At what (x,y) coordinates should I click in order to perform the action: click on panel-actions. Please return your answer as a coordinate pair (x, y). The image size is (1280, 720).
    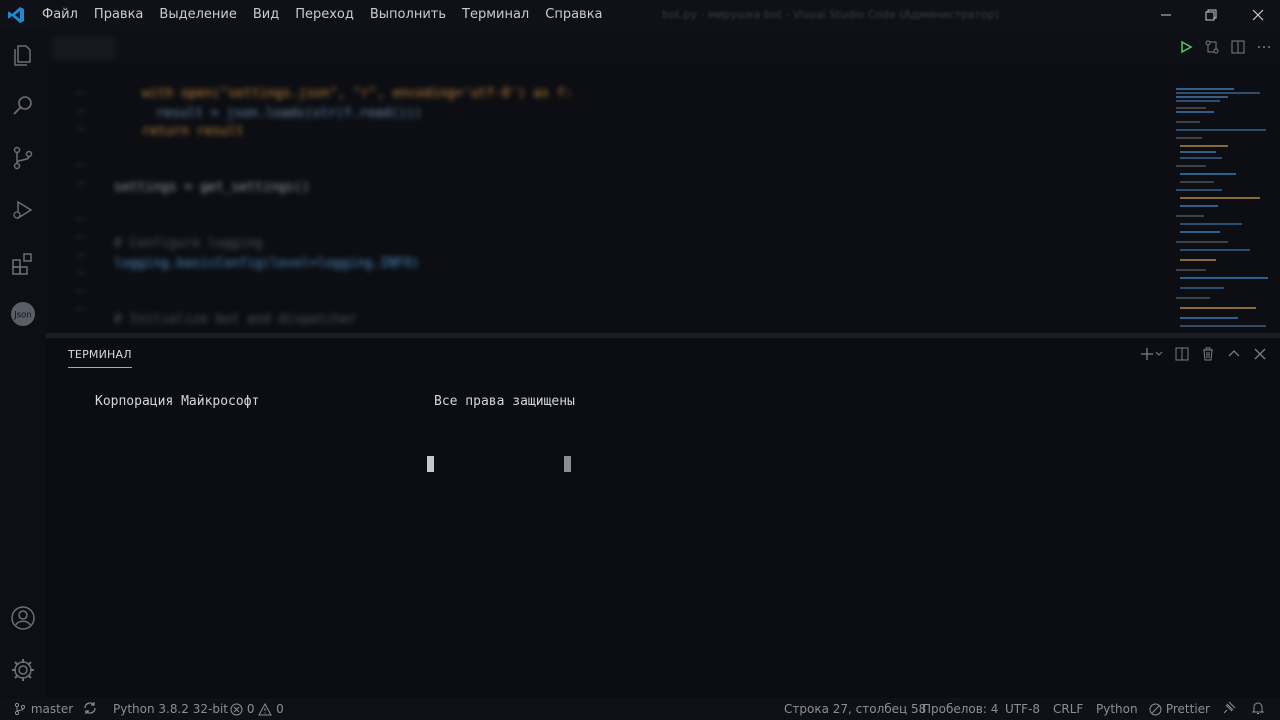
    Looking at the image, I should click on (1204, 354).